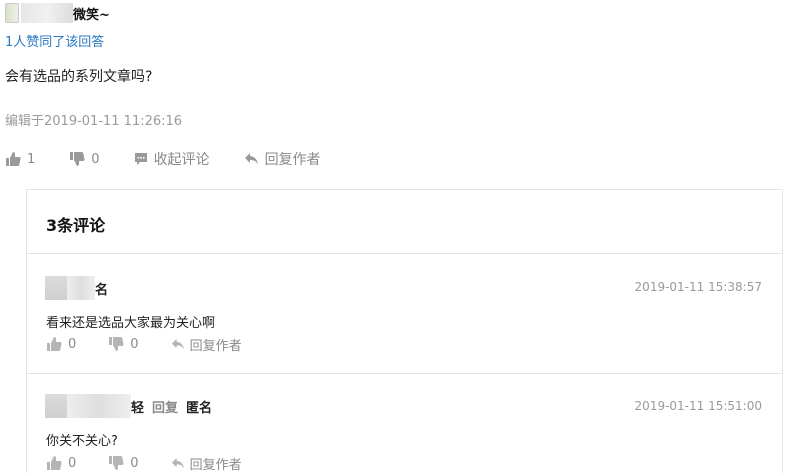  I want to click on author-name: 微笑~, so click(91, 13).